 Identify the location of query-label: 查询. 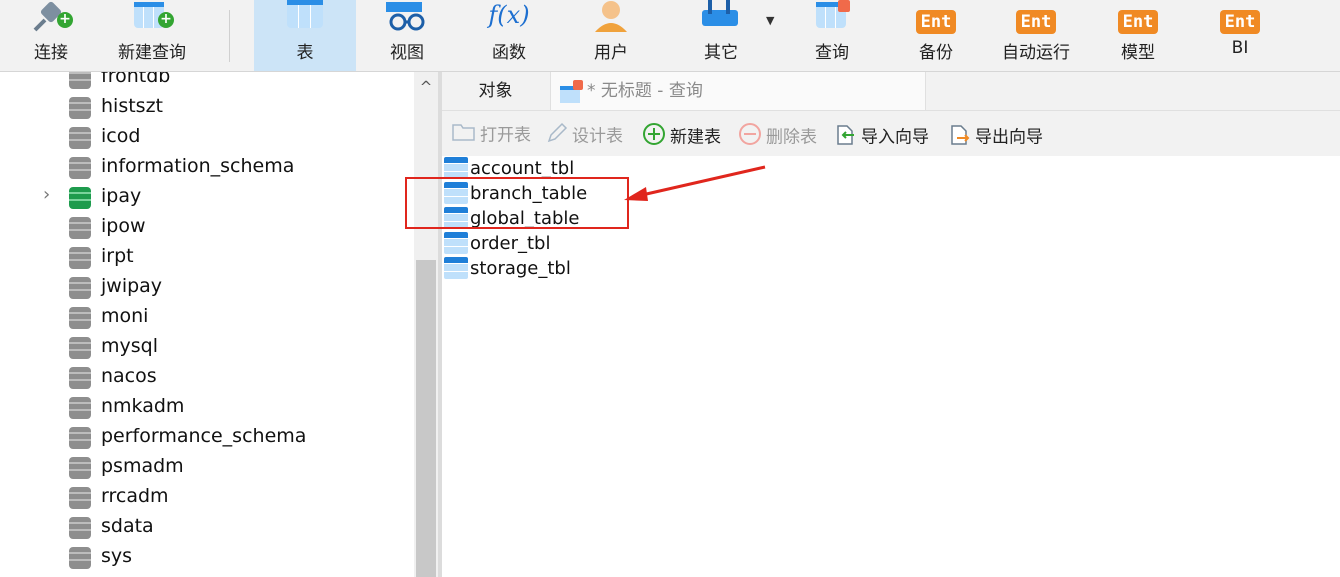
(832, 53).